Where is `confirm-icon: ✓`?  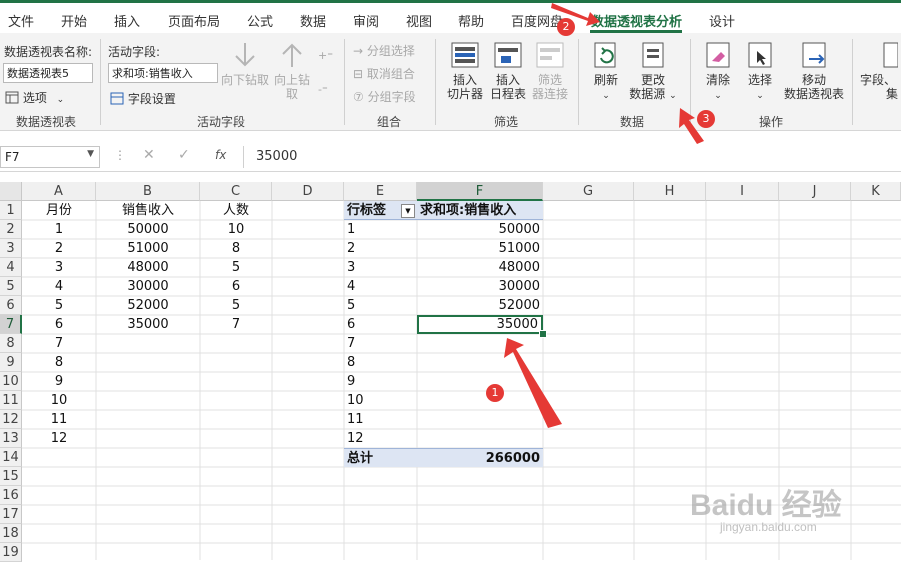 confirm-icon: ✓ is located at coordinates (184, 155).